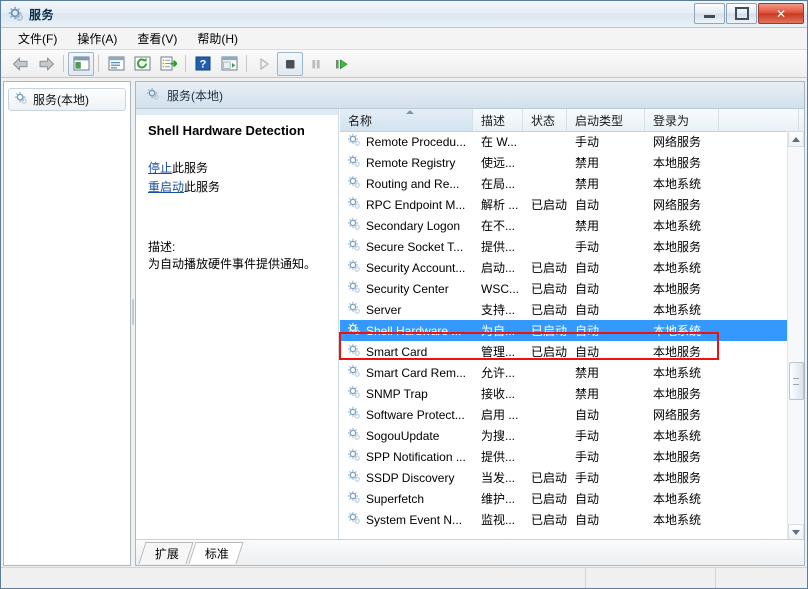 The width and height of the screenshot is (808, 589). I want to click on results-pane-title: 服务(本地), so click(195, 95).